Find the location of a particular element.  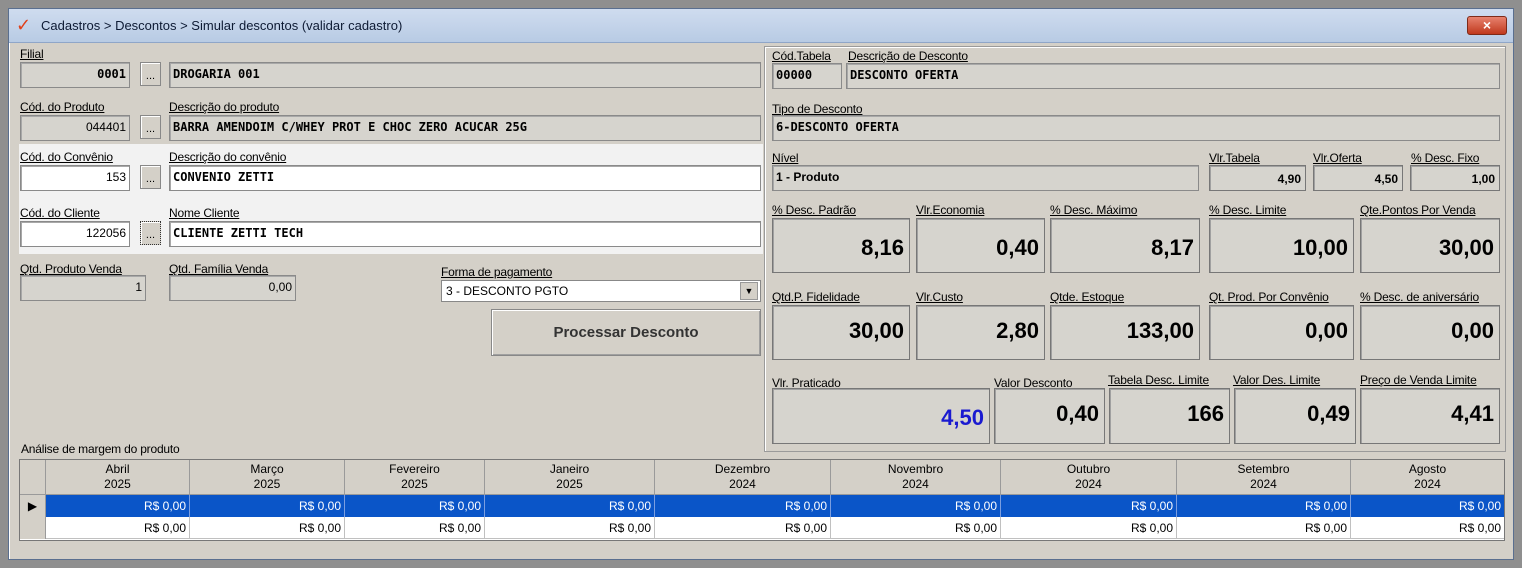

prod-convenio-label: Qt. Prod. Por Convênio is located at coordinates (1269, 297).